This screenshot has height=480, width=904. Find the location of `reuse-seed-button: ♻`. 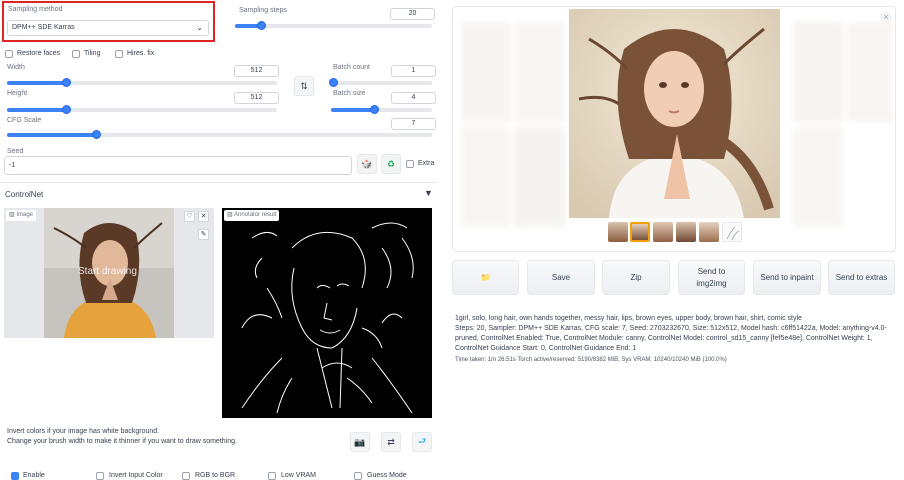

reuse-seed-button: ♻ is located at coordinates (391, 164).